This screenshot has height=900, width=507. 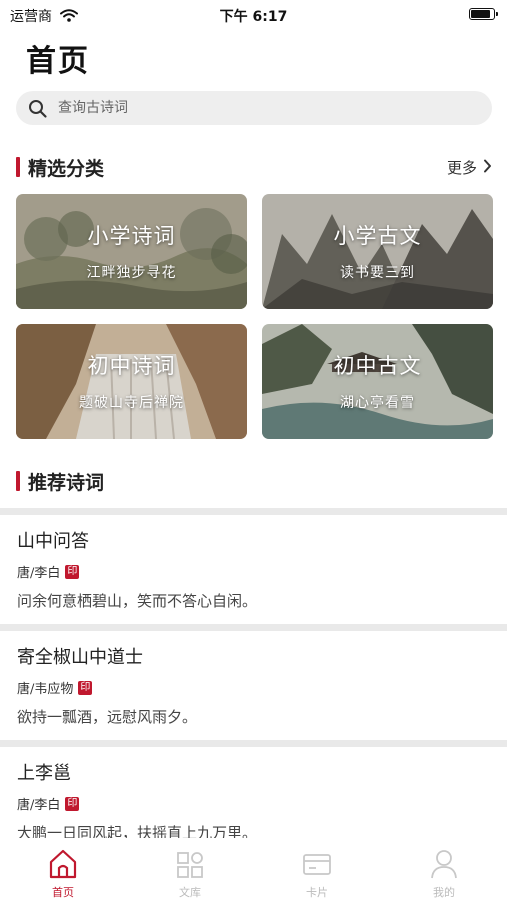 I want to click on poem-title: 寄全椒山中道士, so click(x=80, y=657).